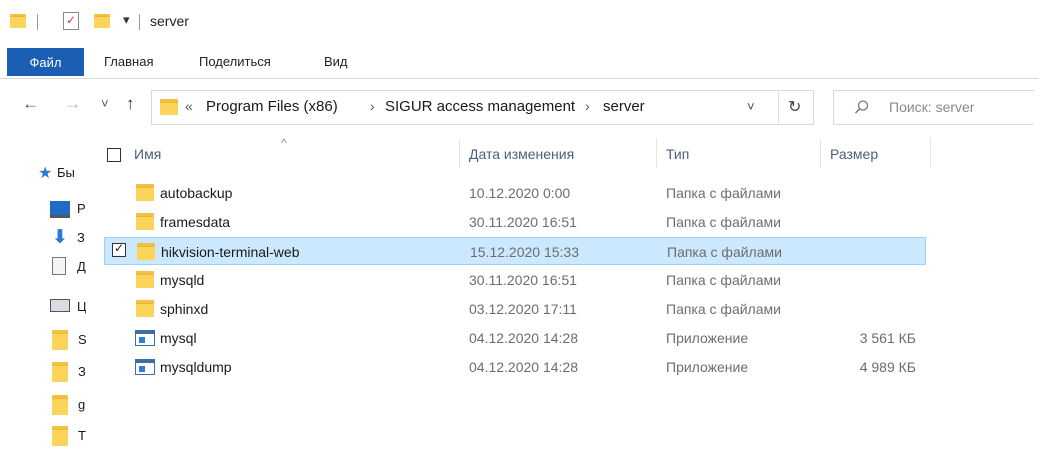  I want to click on table-row: mysqld 30.11.2020 16:51 Папка с файлами, so click(515, 280).